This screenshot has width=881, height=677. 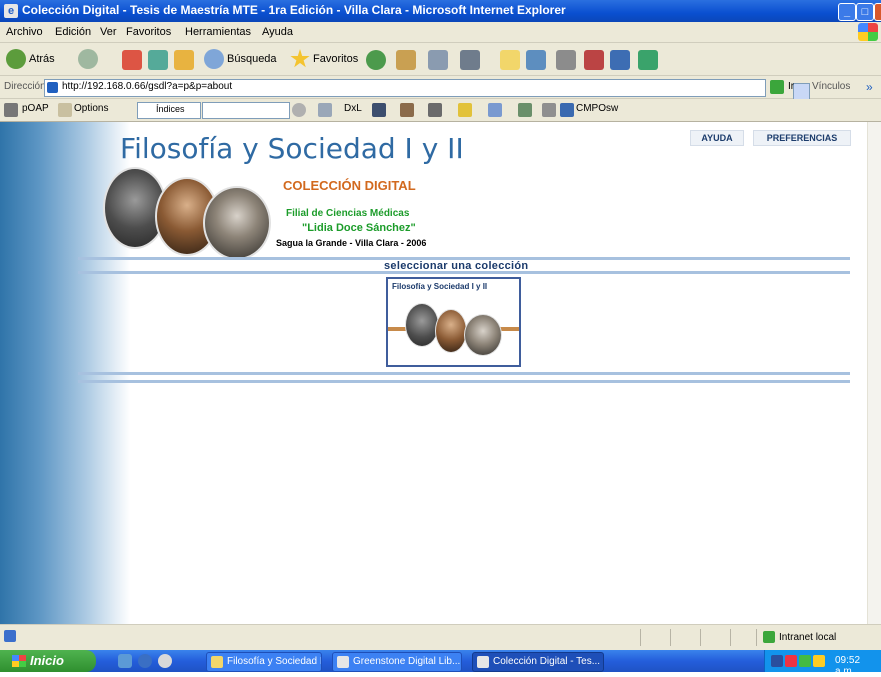 I want to click on address-url: http://192.168.0.66/gsdl?a=p&p=about, so click(x=147, y=86).